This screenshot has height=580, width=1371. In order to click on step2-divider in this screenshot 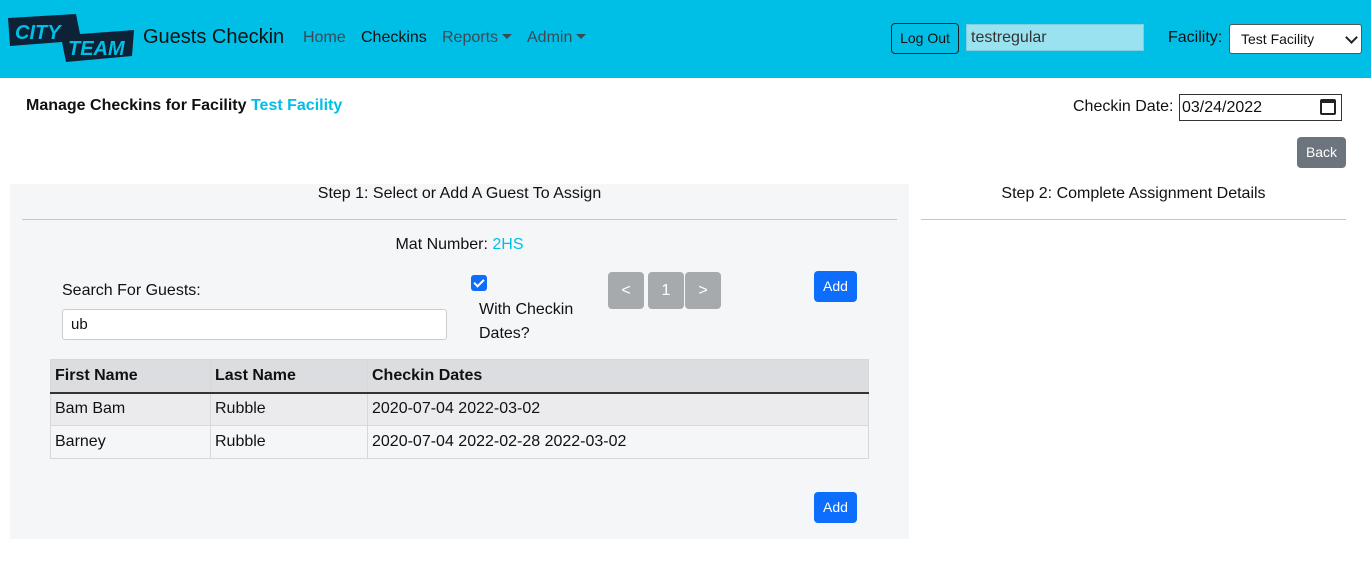, I will do `click(1133, 219)`.